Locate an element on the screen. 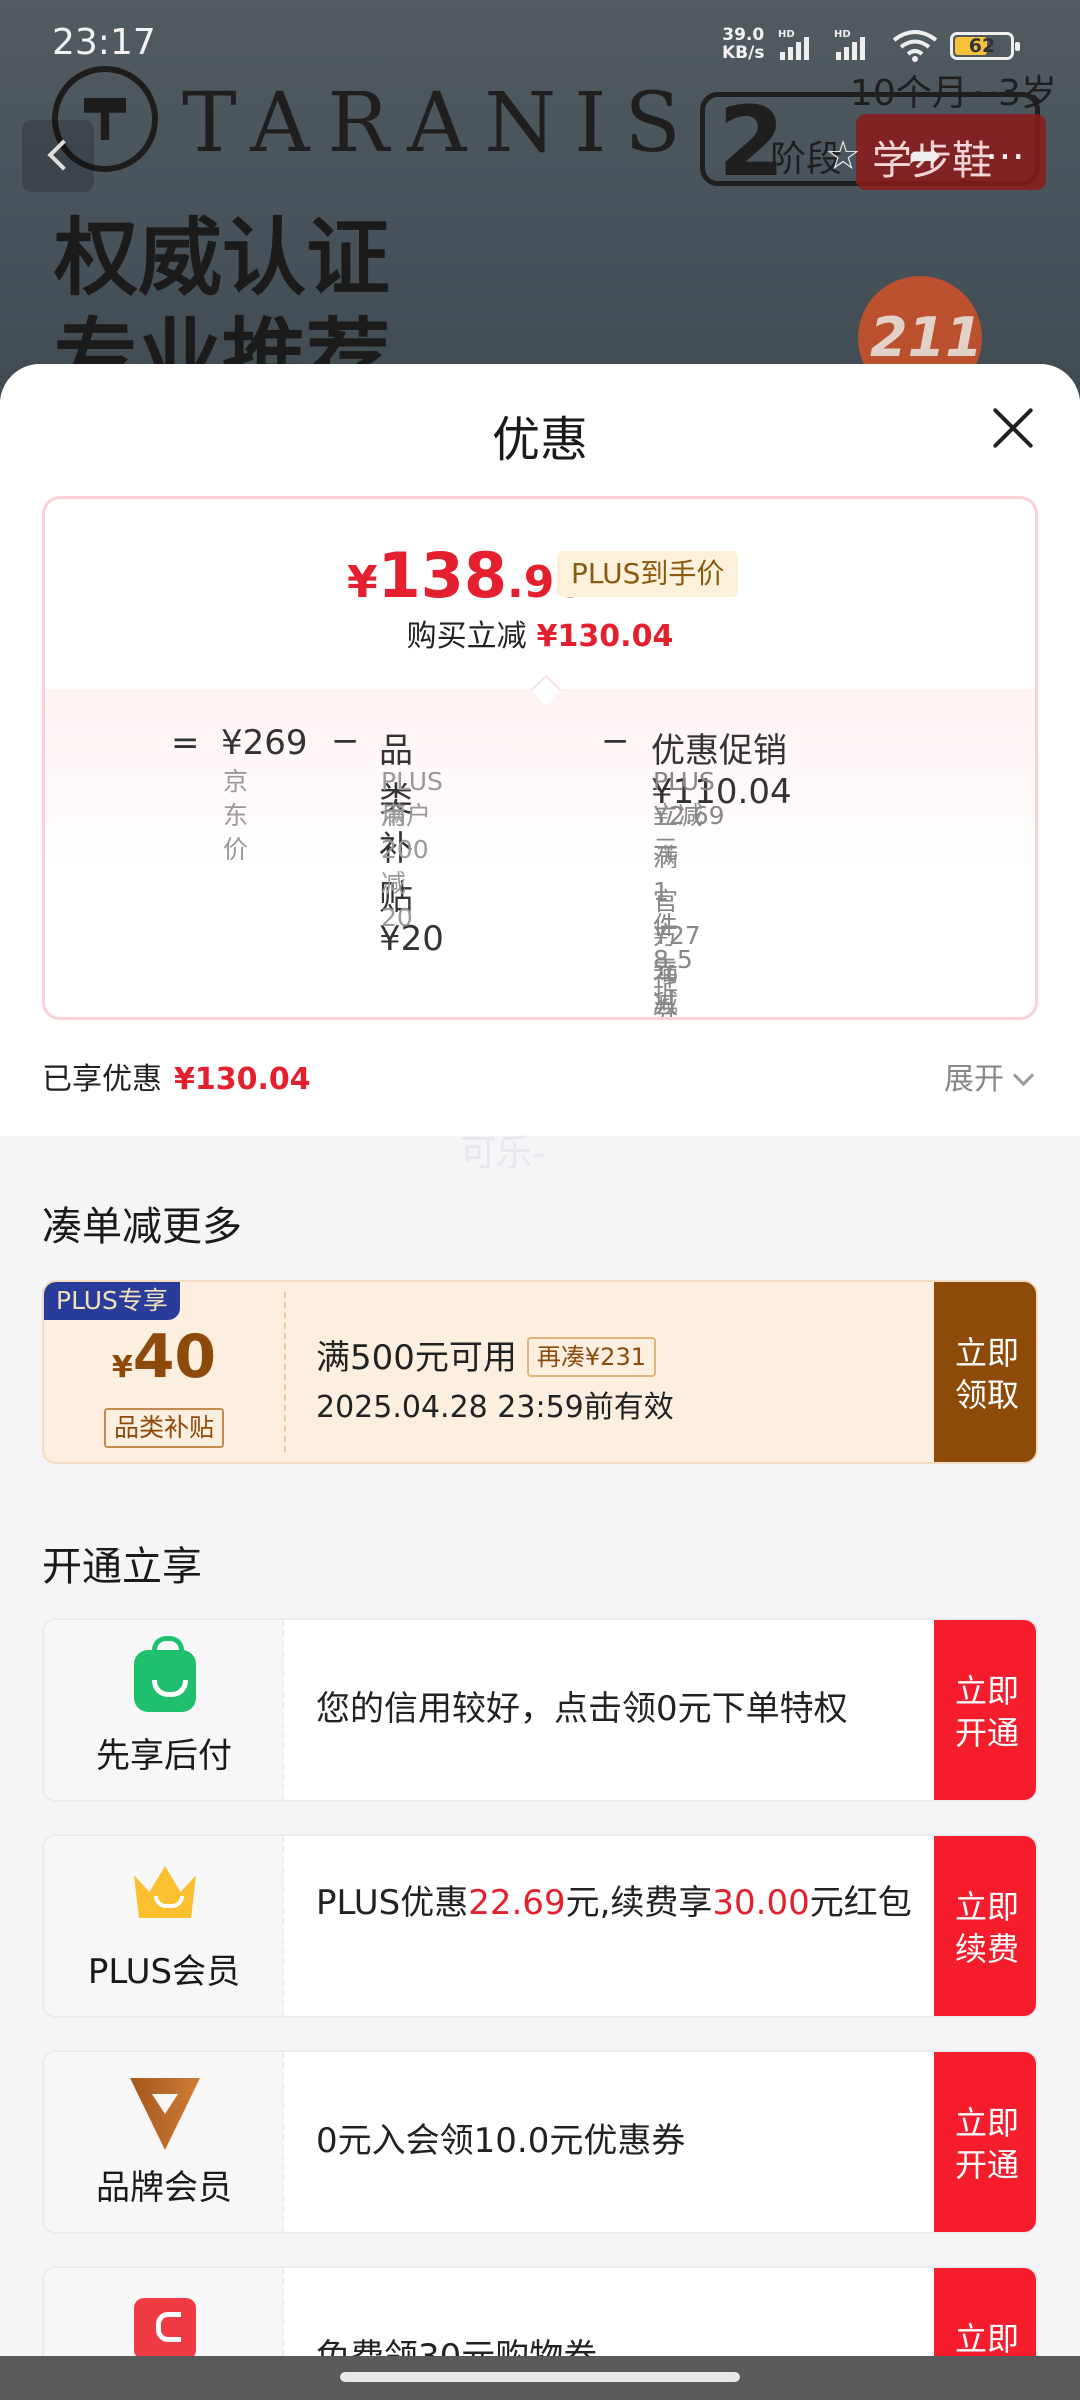  subsidy-line-2: 满200减20 is located at coordinates (405, 866).